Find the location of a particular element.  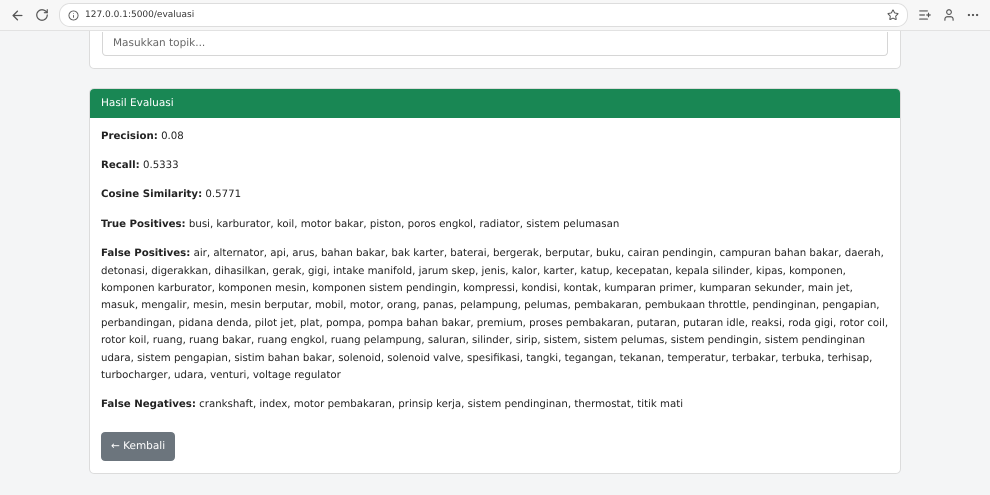

star-icon is located at coordinates (893, 15).